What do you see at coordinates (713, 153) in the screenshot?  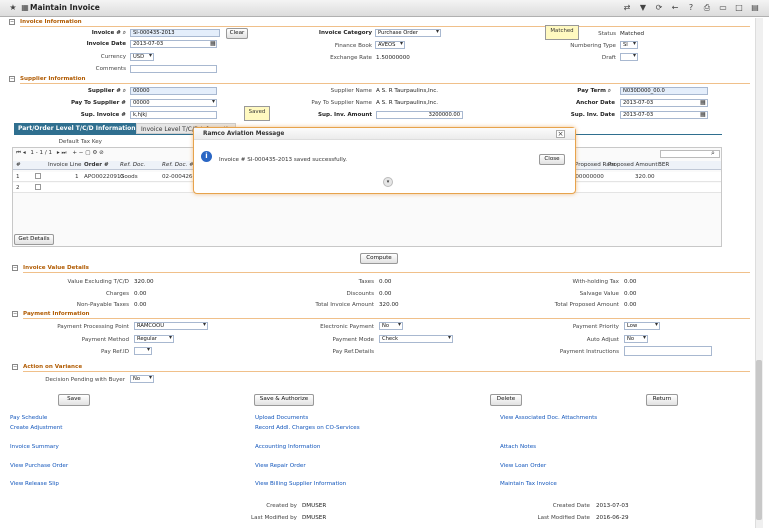 I see `search-icon: ⌕` at bounding box center [713, 153].